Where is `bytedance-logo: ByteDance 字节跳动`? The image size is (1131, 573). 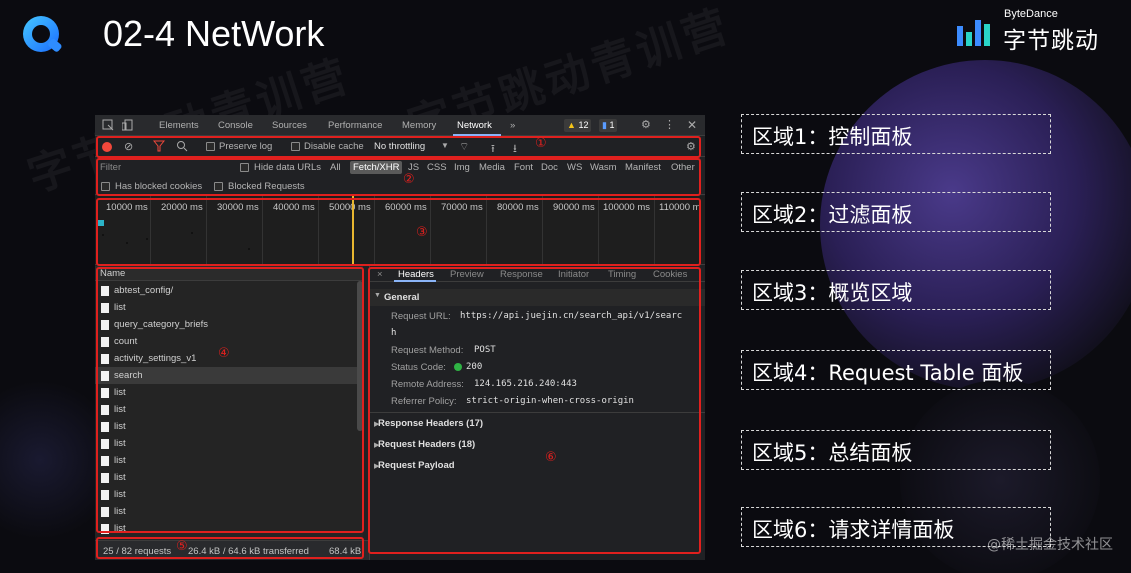
bytedance-logo: ByteDance 字节跳动 is located at coordinates (1037, 31).